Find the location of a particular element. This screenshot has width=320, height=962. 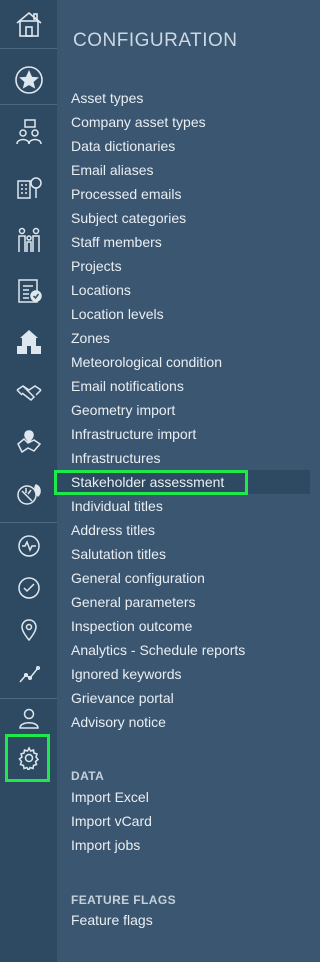

menu-item-ignored-keywords: Ignored keywords is located at coordinates (183, 674).